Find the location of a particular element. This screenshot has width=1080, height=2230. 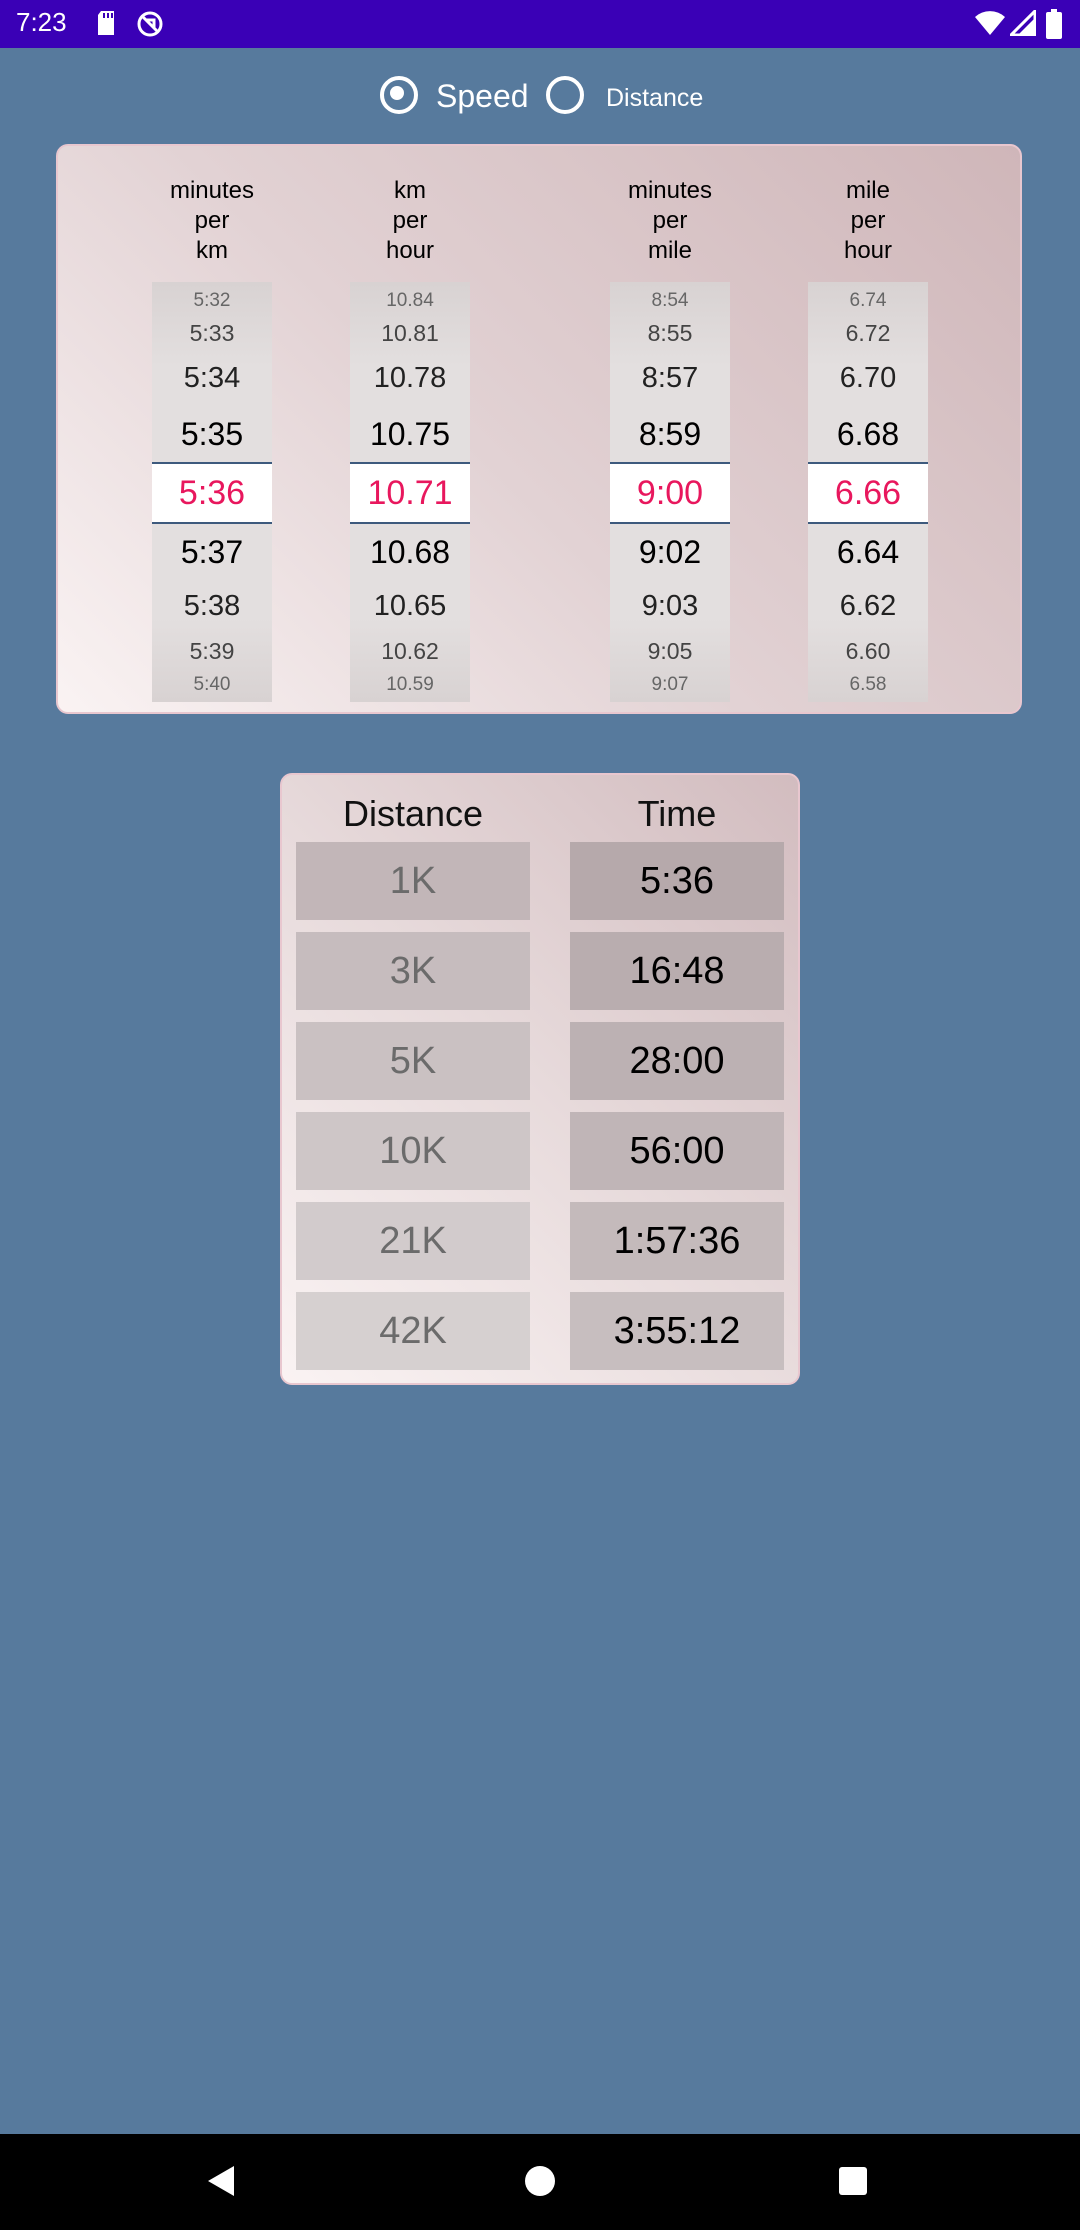

picker-value: 8:57 is located at coordinates (670, 378).